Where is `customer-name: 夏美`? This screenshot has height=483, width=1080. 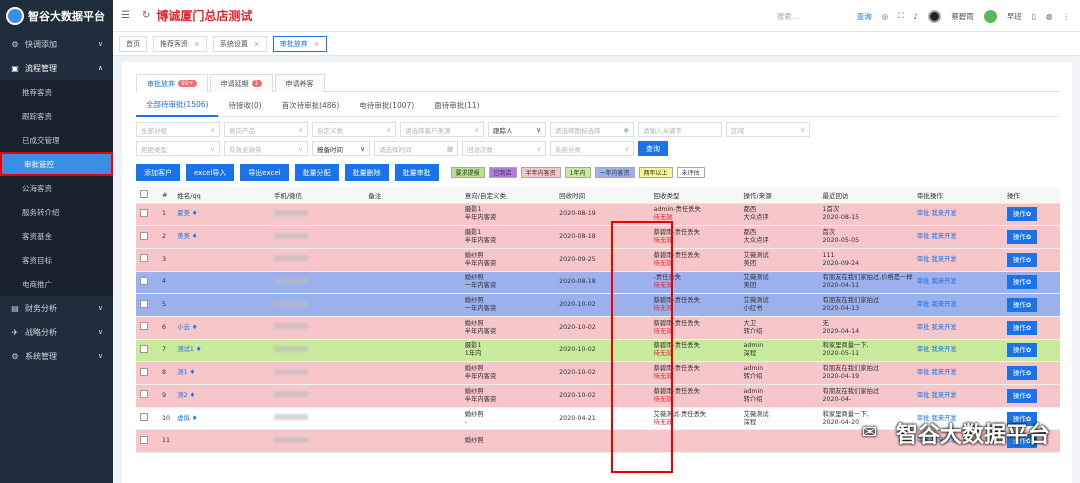 customer-name: 夏美 is located at coordinates (183, 213).